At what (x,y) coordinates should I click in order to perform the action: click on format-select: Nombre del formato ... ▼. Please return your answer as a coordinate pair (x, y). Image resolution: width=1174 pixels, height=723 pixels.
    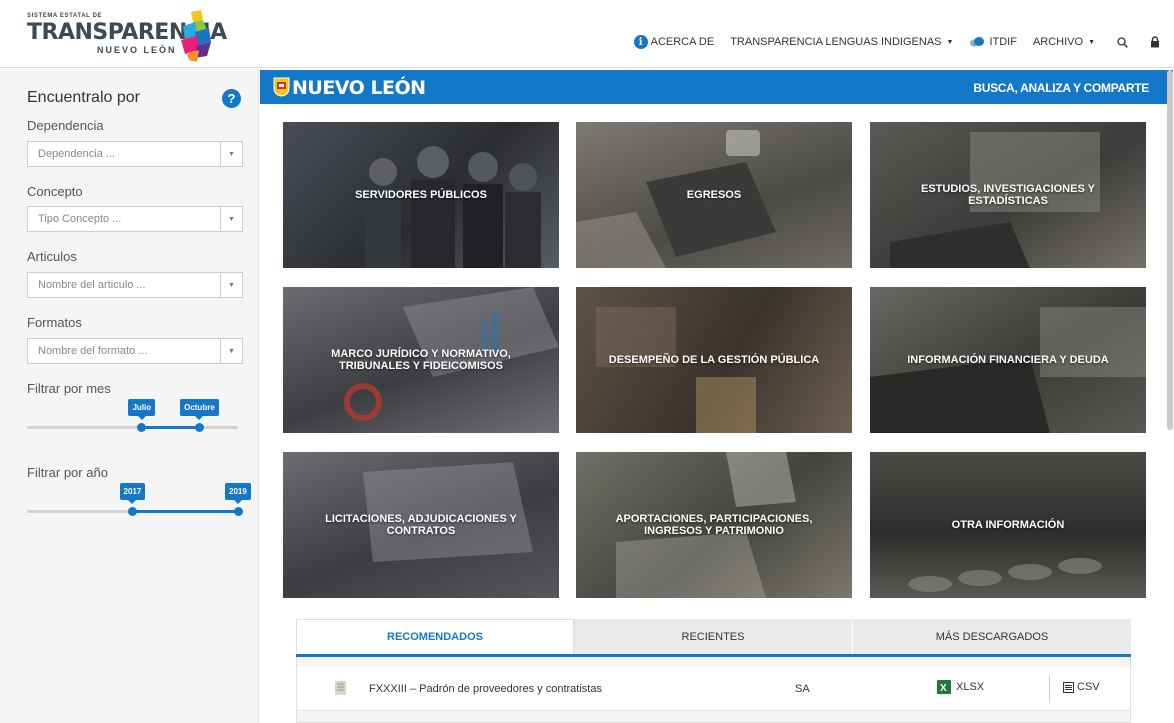
    Looking at the image, I should click on (135, 351).